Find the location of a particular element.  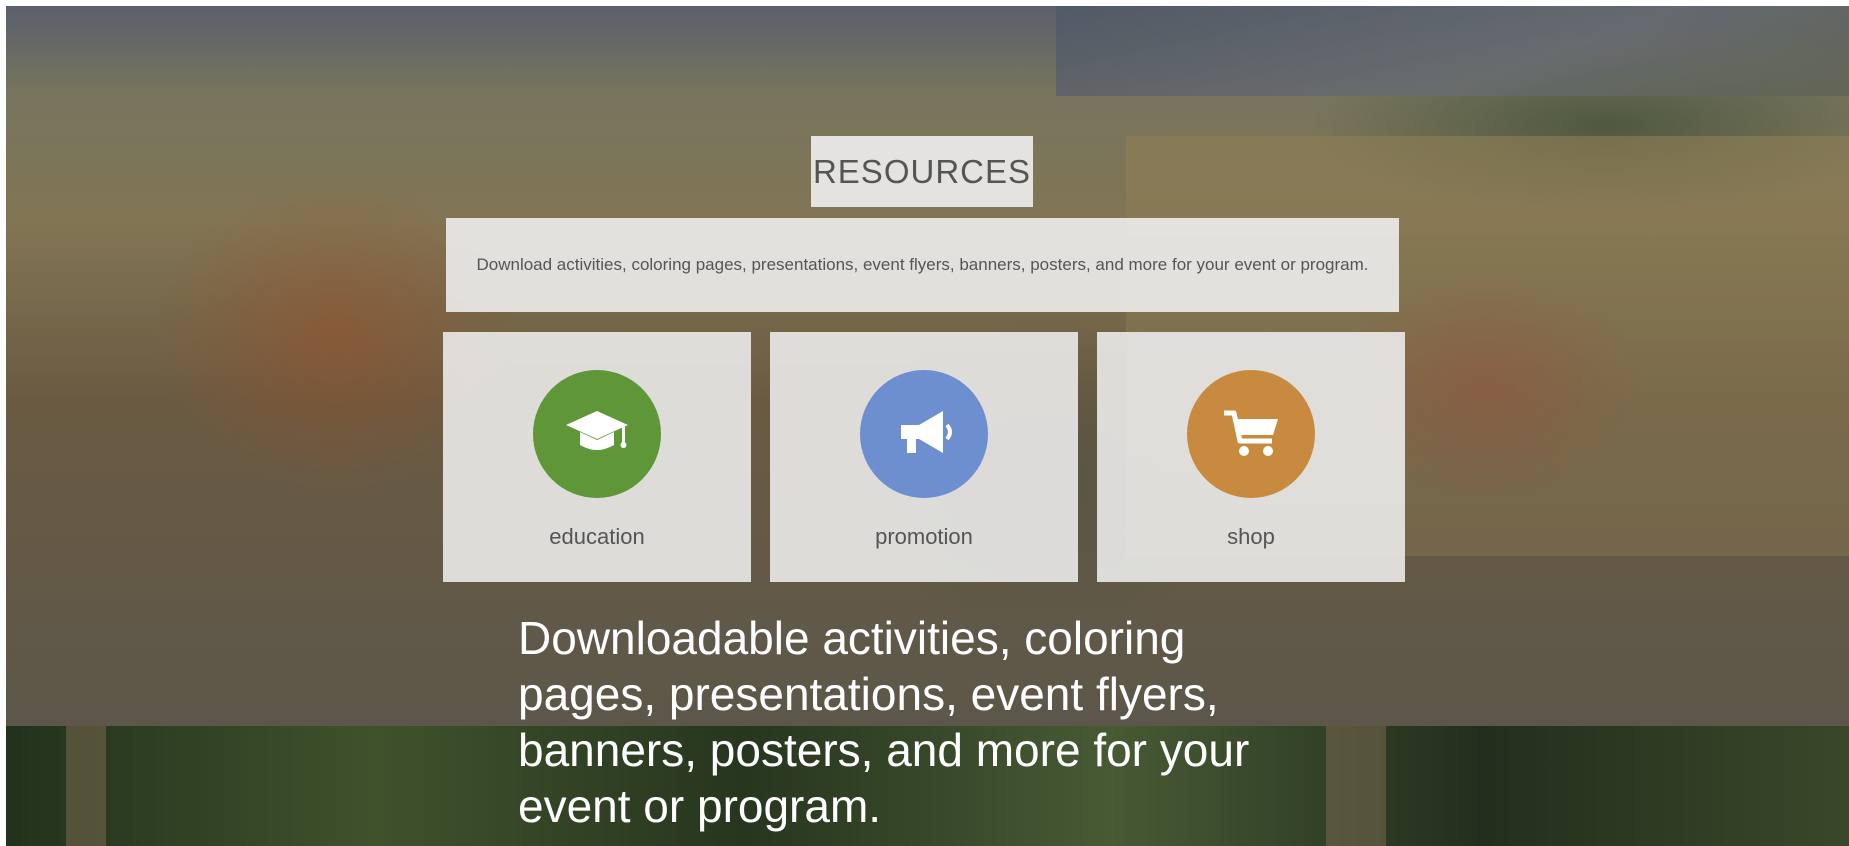

shop-card: shop is located at coordinates (1251, 457).